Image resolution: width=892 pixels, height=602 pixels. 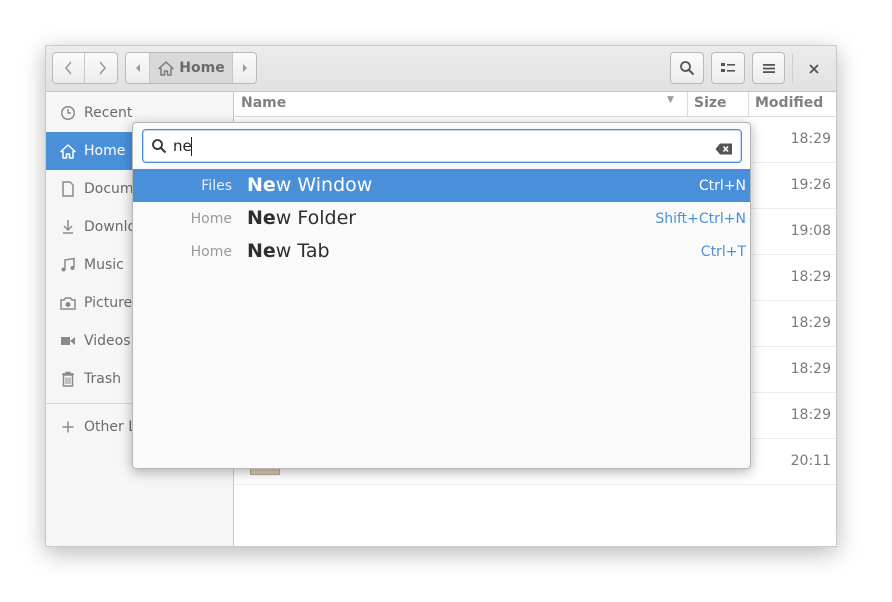 I want to click on close-icon, so click(x=814, y=69).